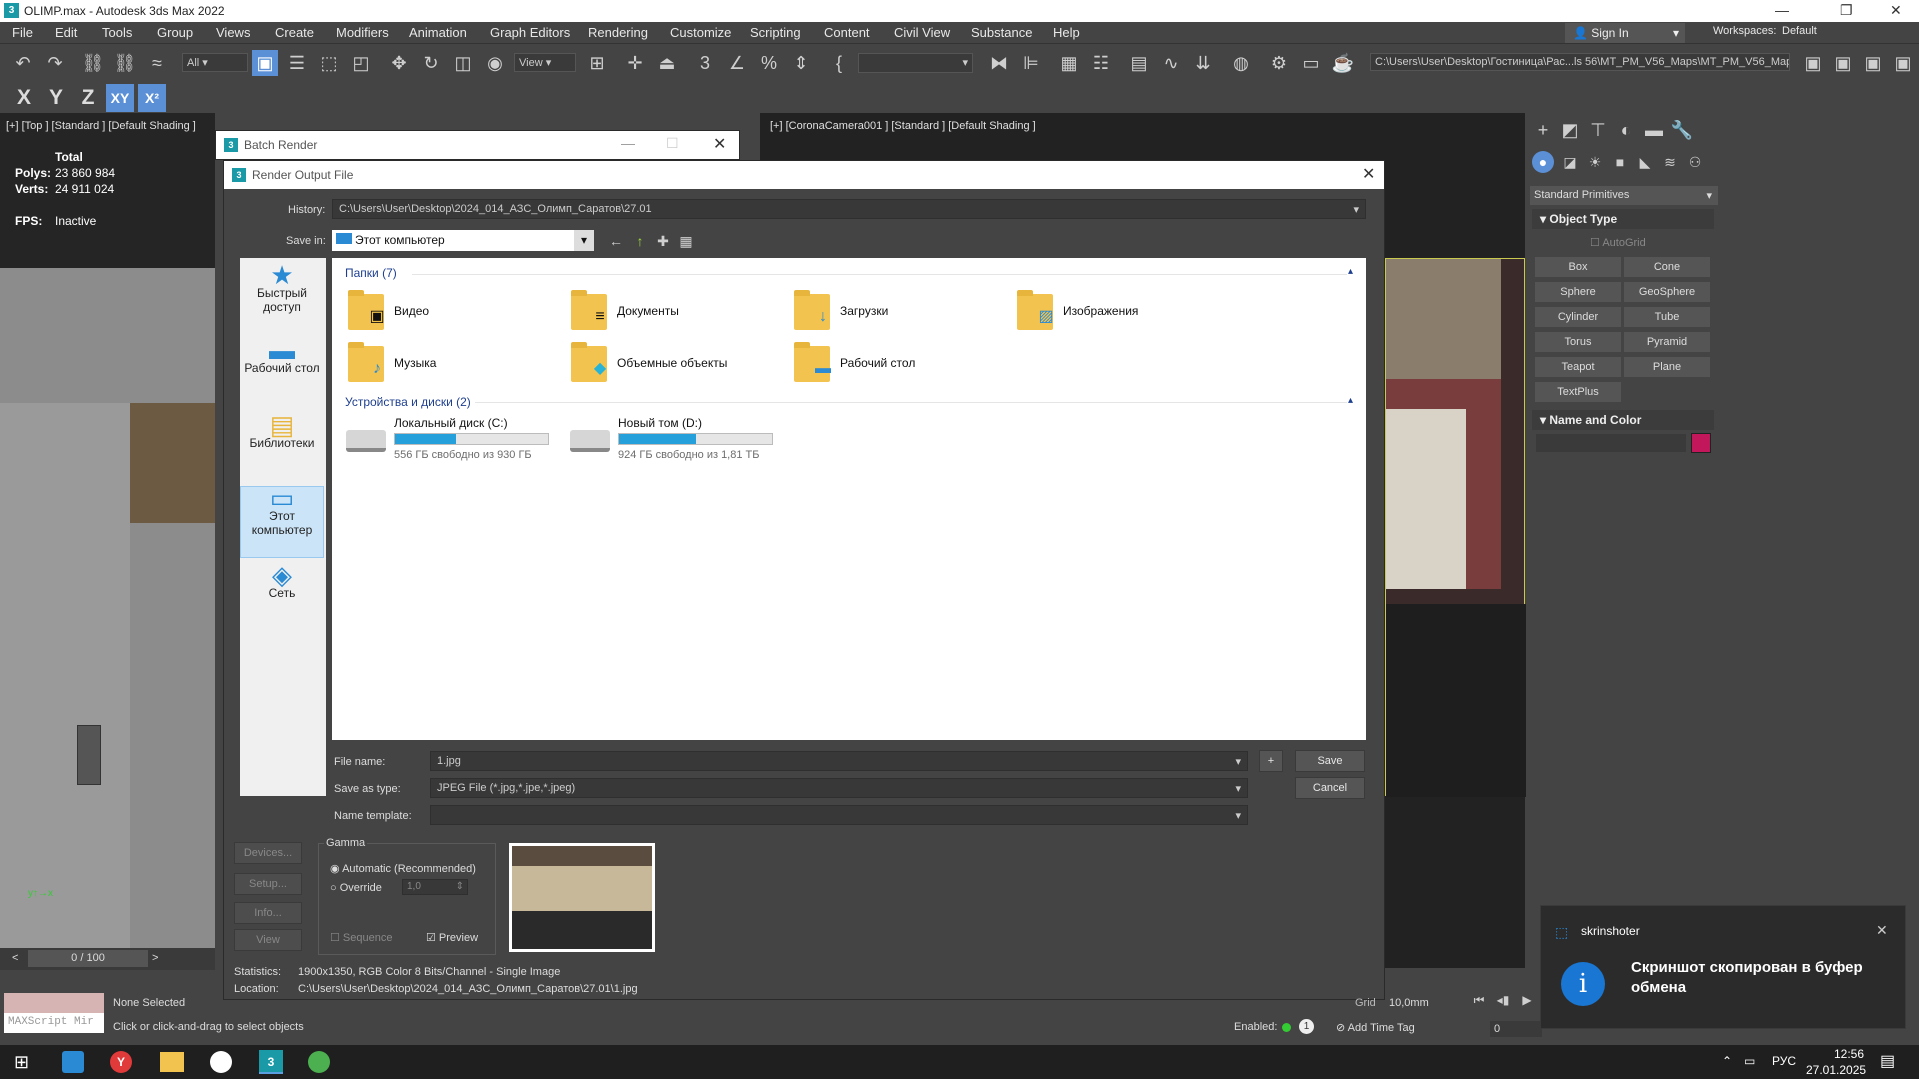 The image size is (1919, 1079). What do you see at coordinates (839, 788) in the screenshot?
I see `save-as-type-select: JPEG File (*.jpg,*.jpe,*.jpeg) ▾` at bounding box center [839, 788].